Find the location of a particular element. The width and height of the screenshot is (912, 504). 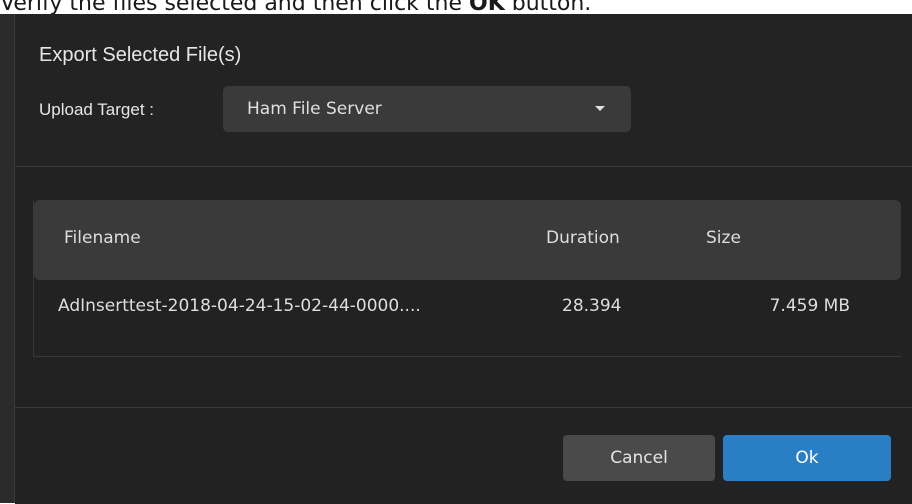

cancel-button: Cancel is located at coordinates (639, 458).